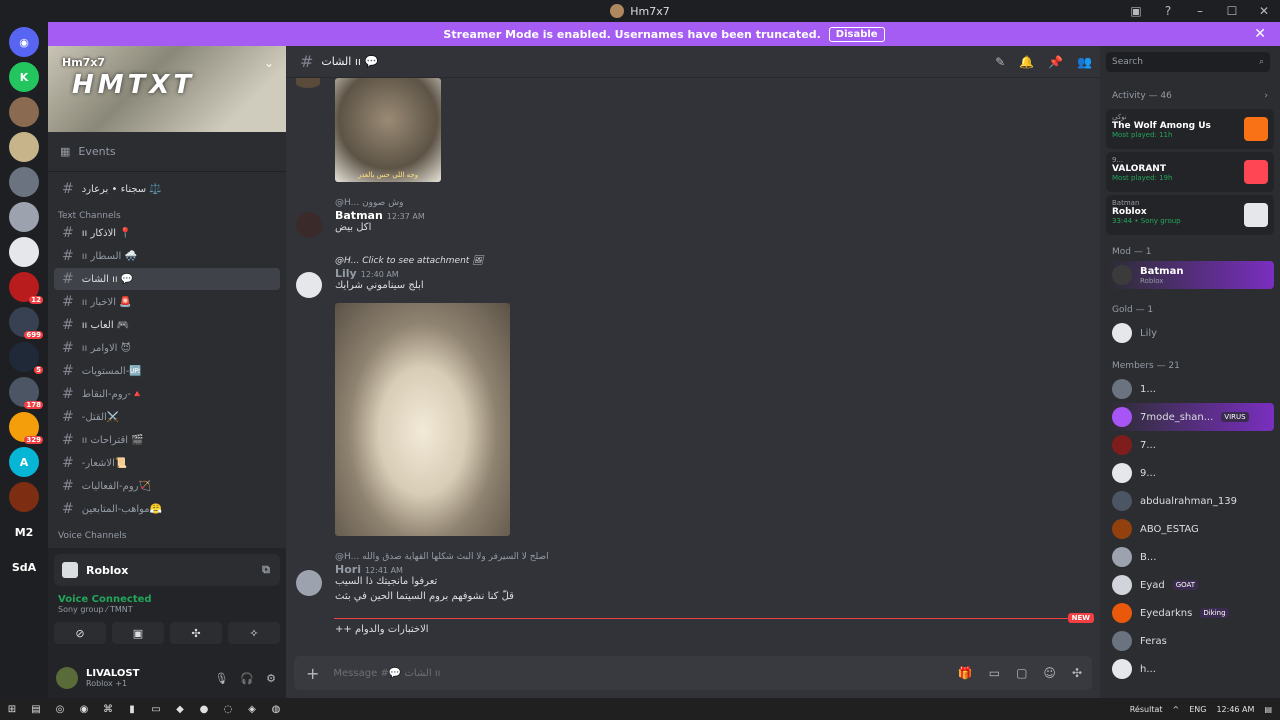 This screenshot has height=720, width=1280. What do you see at coordinates (156, 709) in the screenshot?
I see `folder-icon: ▭` at bounding box center [156, 709].